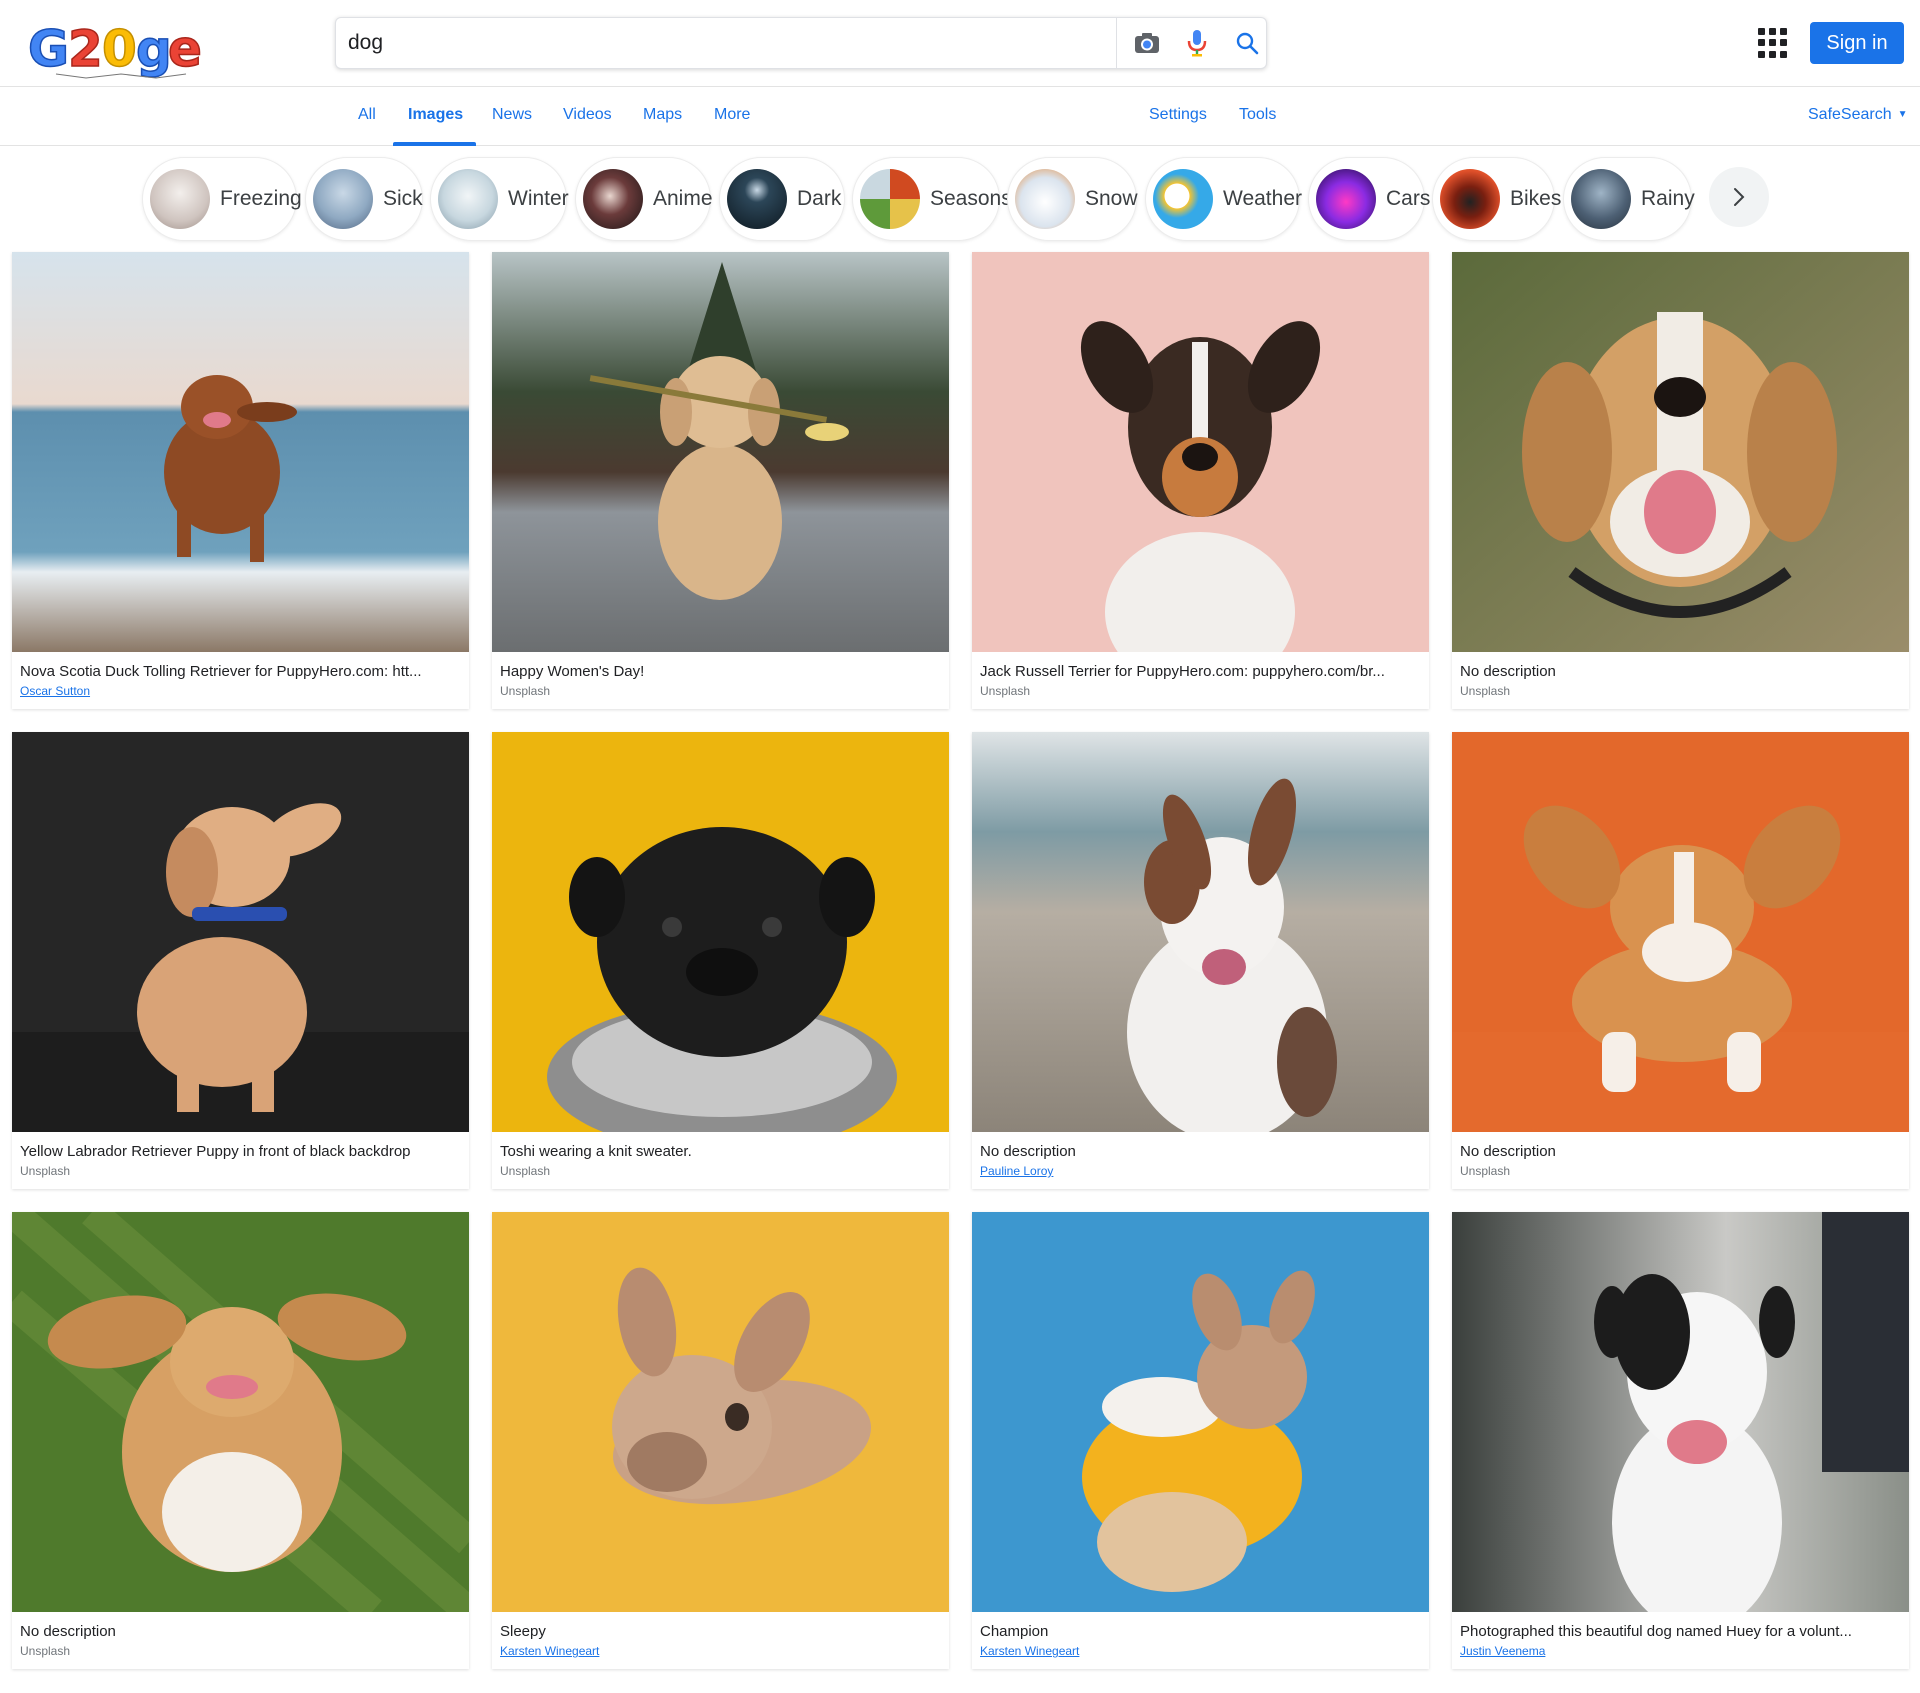 This screenshot has height=1693, width=1920. I want to click on svg-text: e, so click(185, 49).